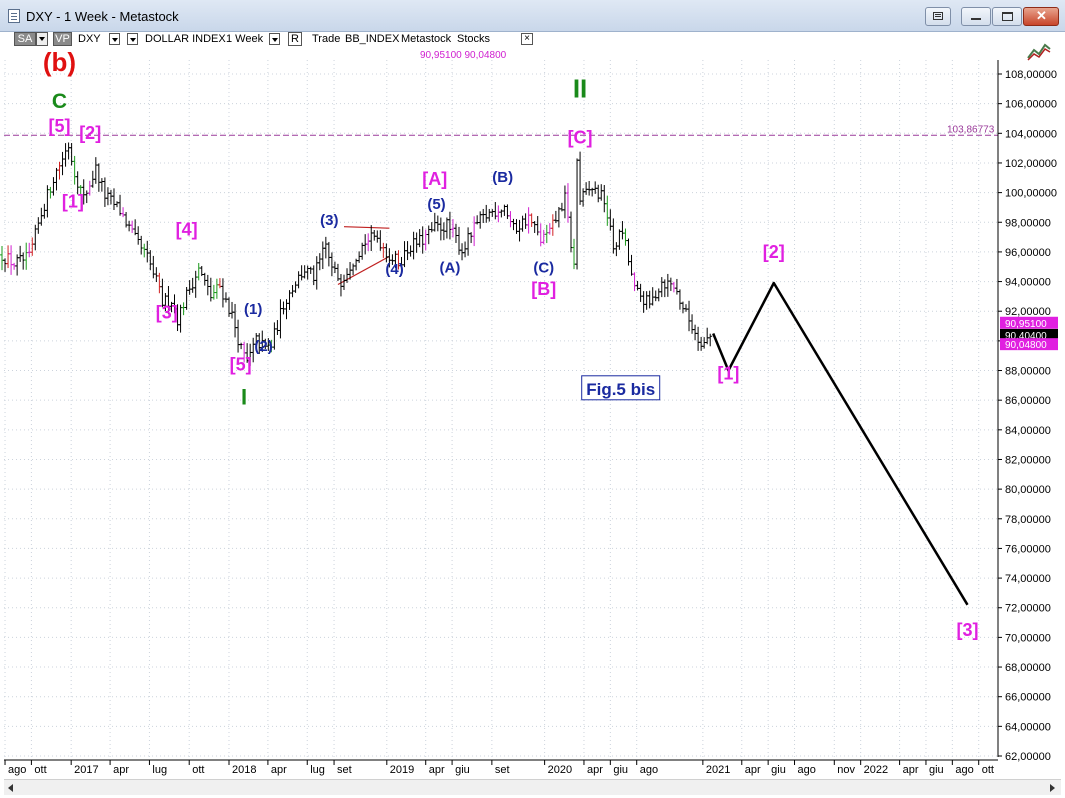 This screenshot has height=798, width=1065. I want to click on price-tick-label: 74,00000, so click(1028, 579).